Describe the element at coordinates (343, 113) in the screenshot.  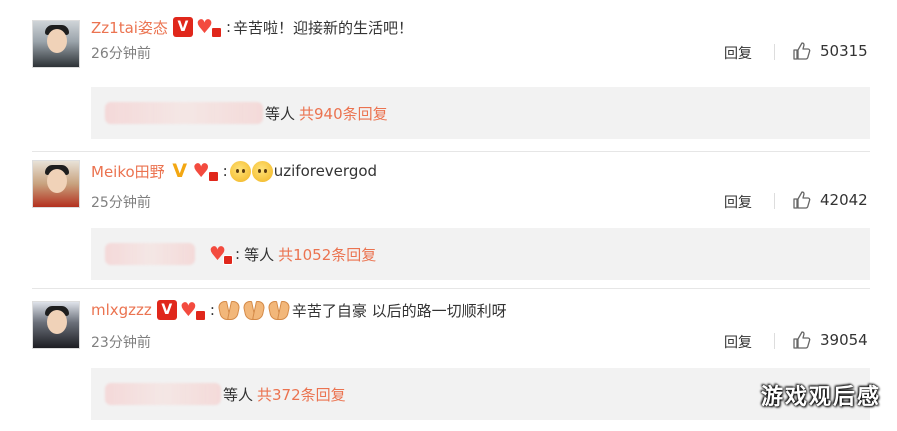
I see `sub-replies-link: 共940条回复` at that location.